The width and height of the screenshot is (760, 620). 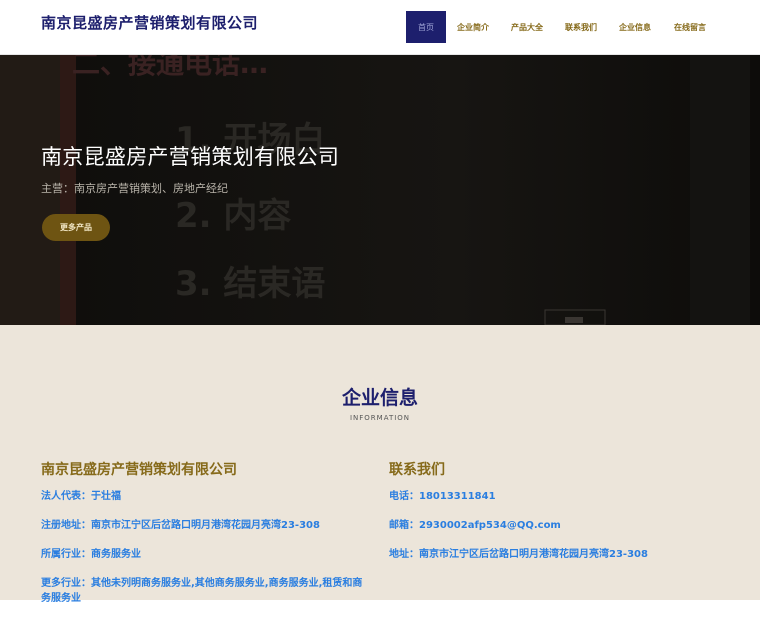 What do you see at coordinates (116, 554) in the screenshot?
I see `industry-value: 商务服务业` at bounding box center [116, 554].